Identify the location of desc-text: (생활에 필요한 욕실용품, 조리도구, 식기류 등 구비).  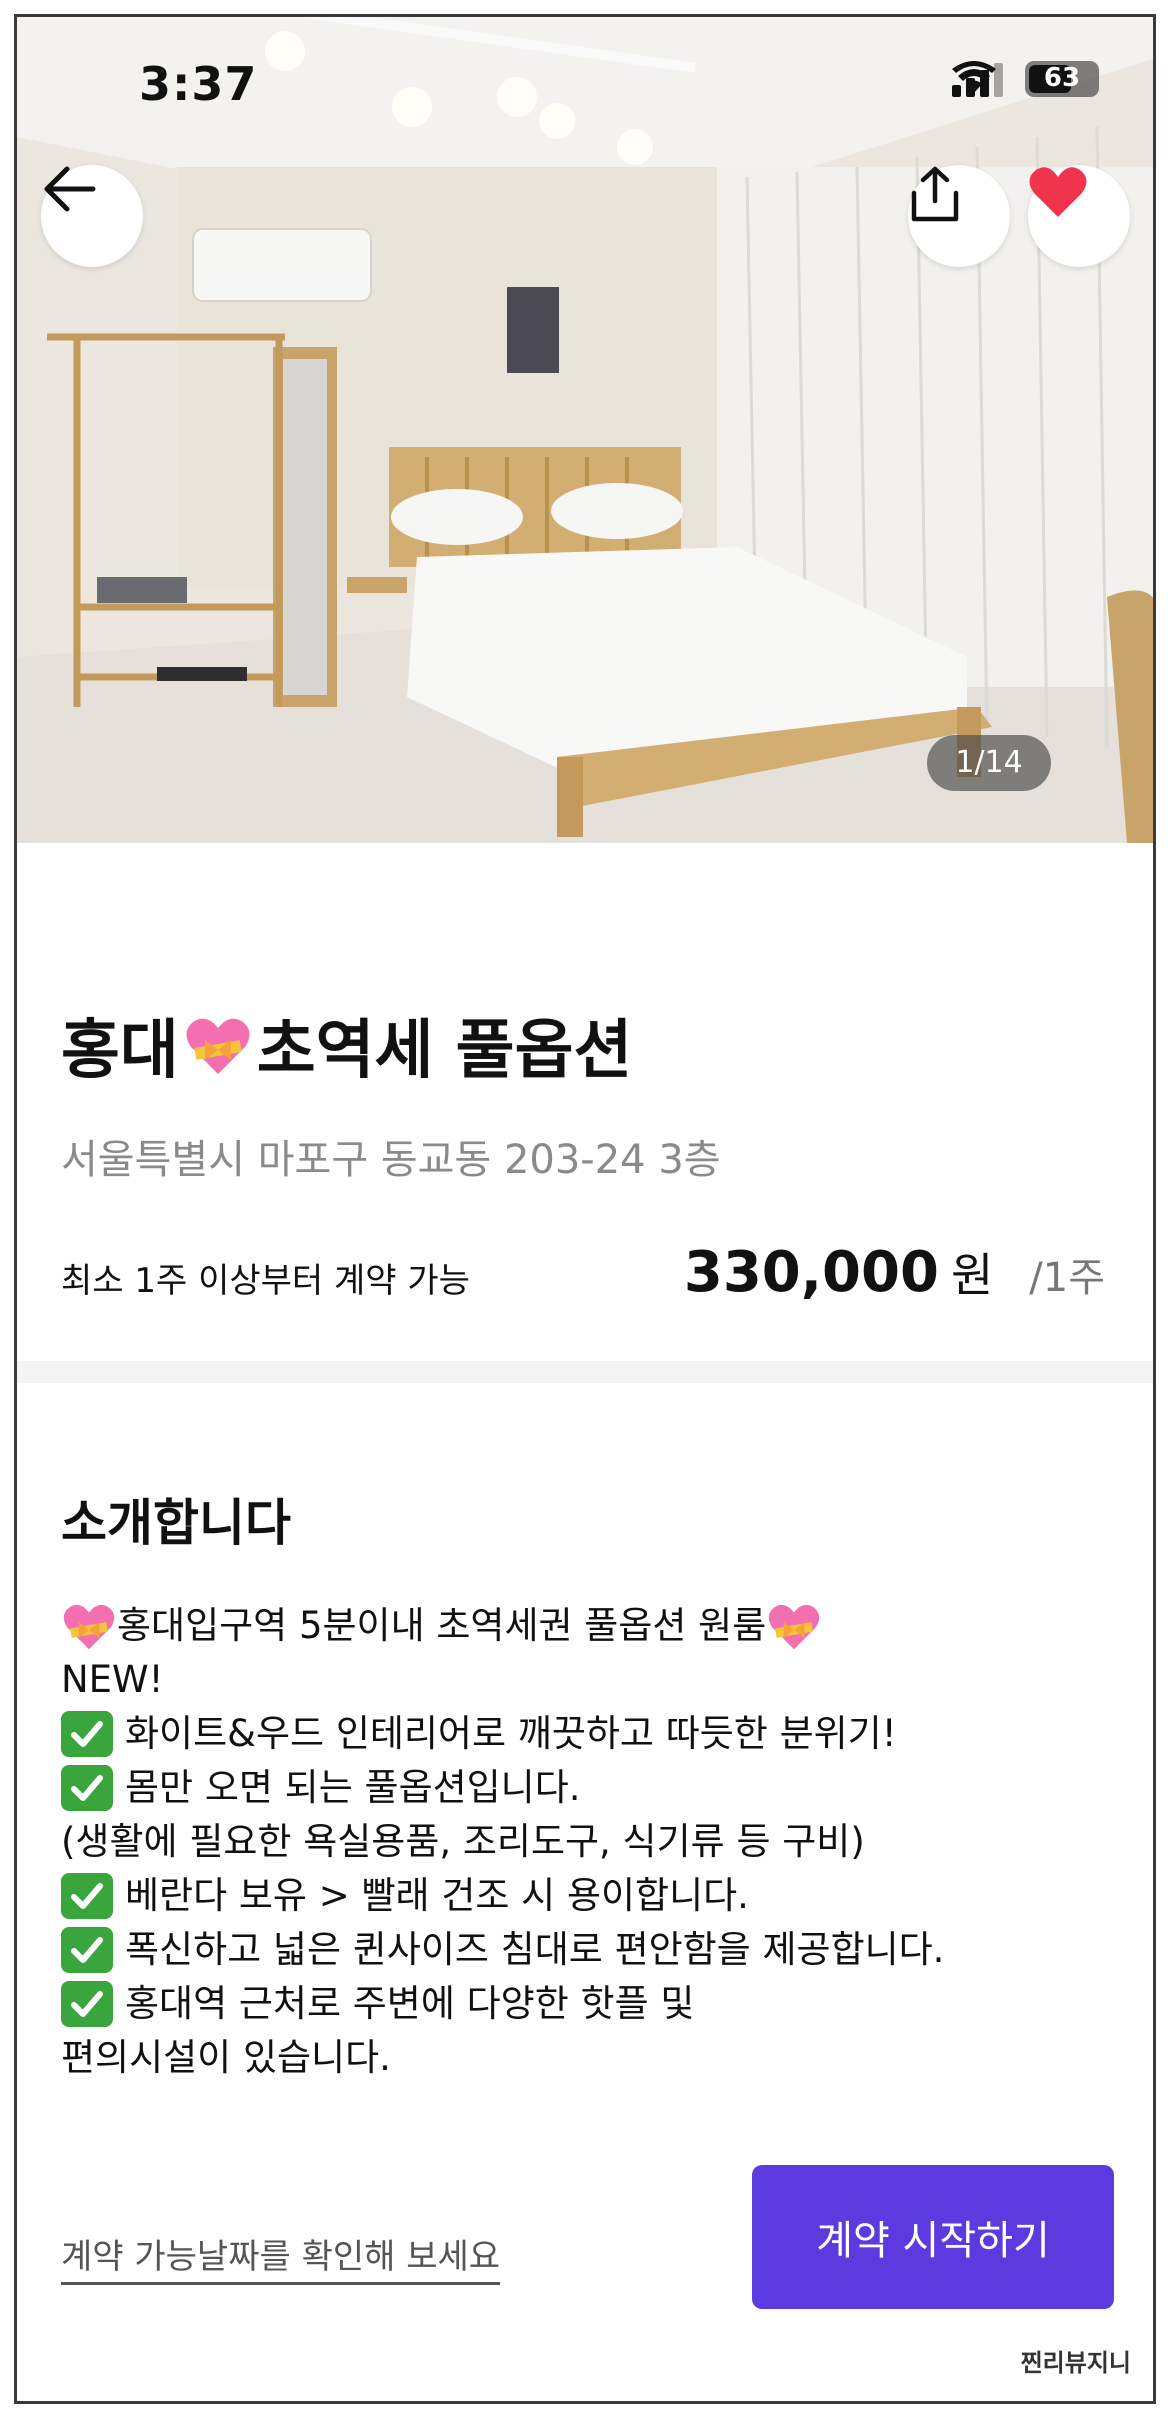
(463, 1841).